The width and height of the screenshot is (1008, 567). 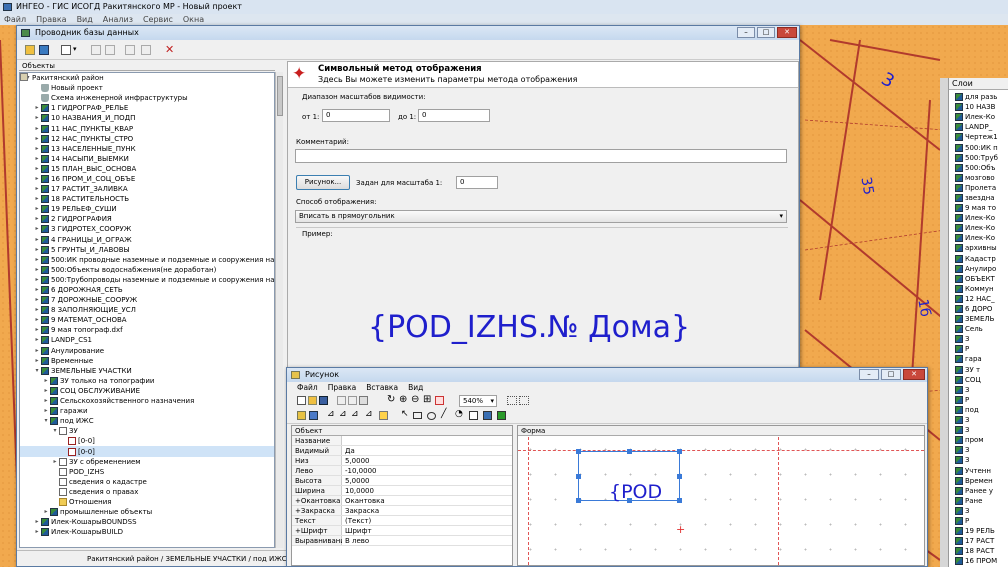 I want to click on property-row: +Окантовка Окантовка, so click(x=402, y=501).